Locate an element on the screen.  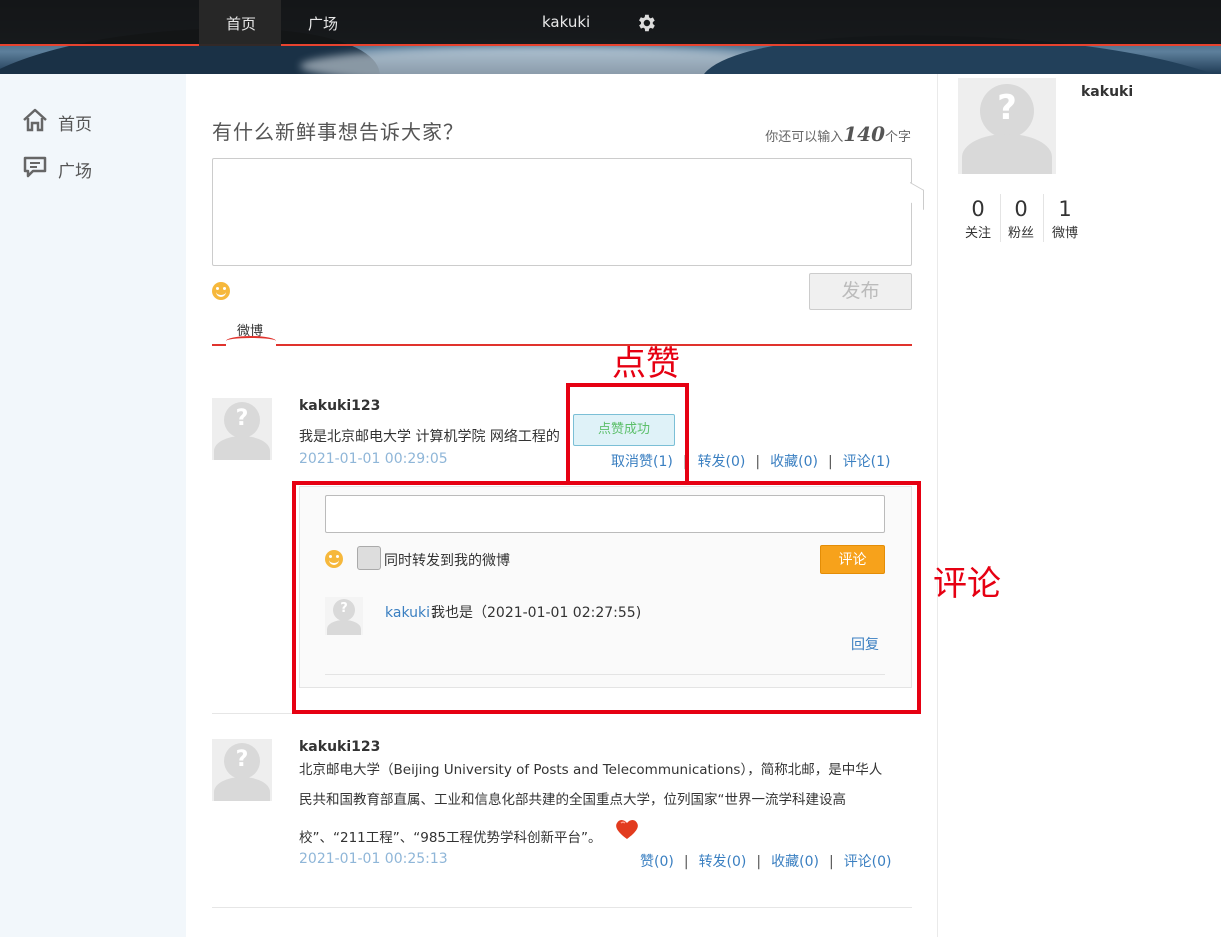
sidebar-item-home: 首页 is located at coordinates (57, 122).